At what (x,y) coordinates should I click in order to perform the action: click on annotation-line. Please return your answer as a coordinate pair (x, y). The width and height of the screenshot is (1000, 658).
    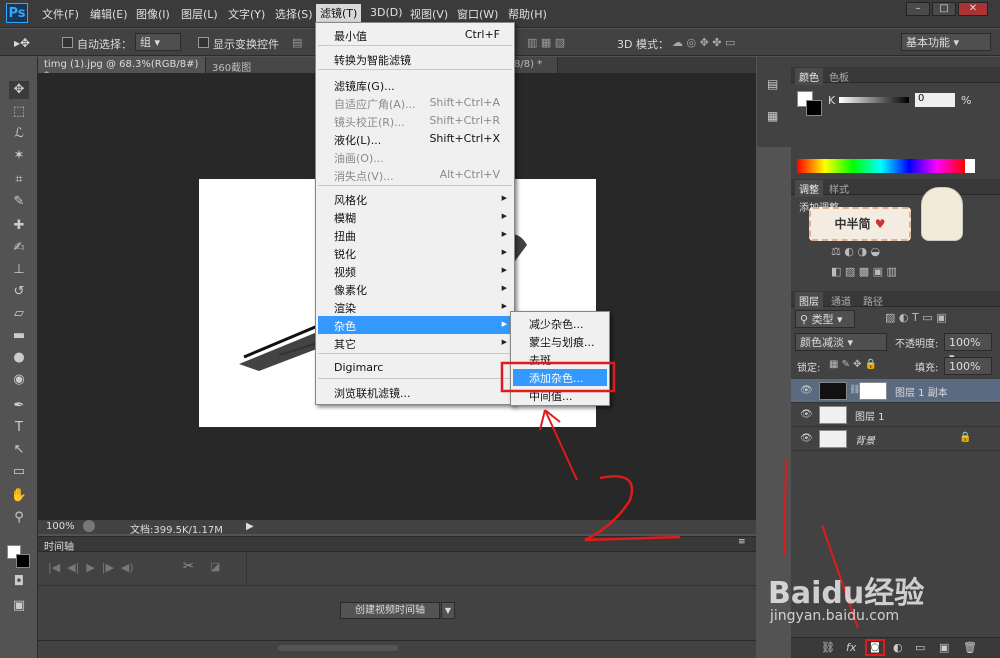
    Looking at the image, I should click on (785, 507).